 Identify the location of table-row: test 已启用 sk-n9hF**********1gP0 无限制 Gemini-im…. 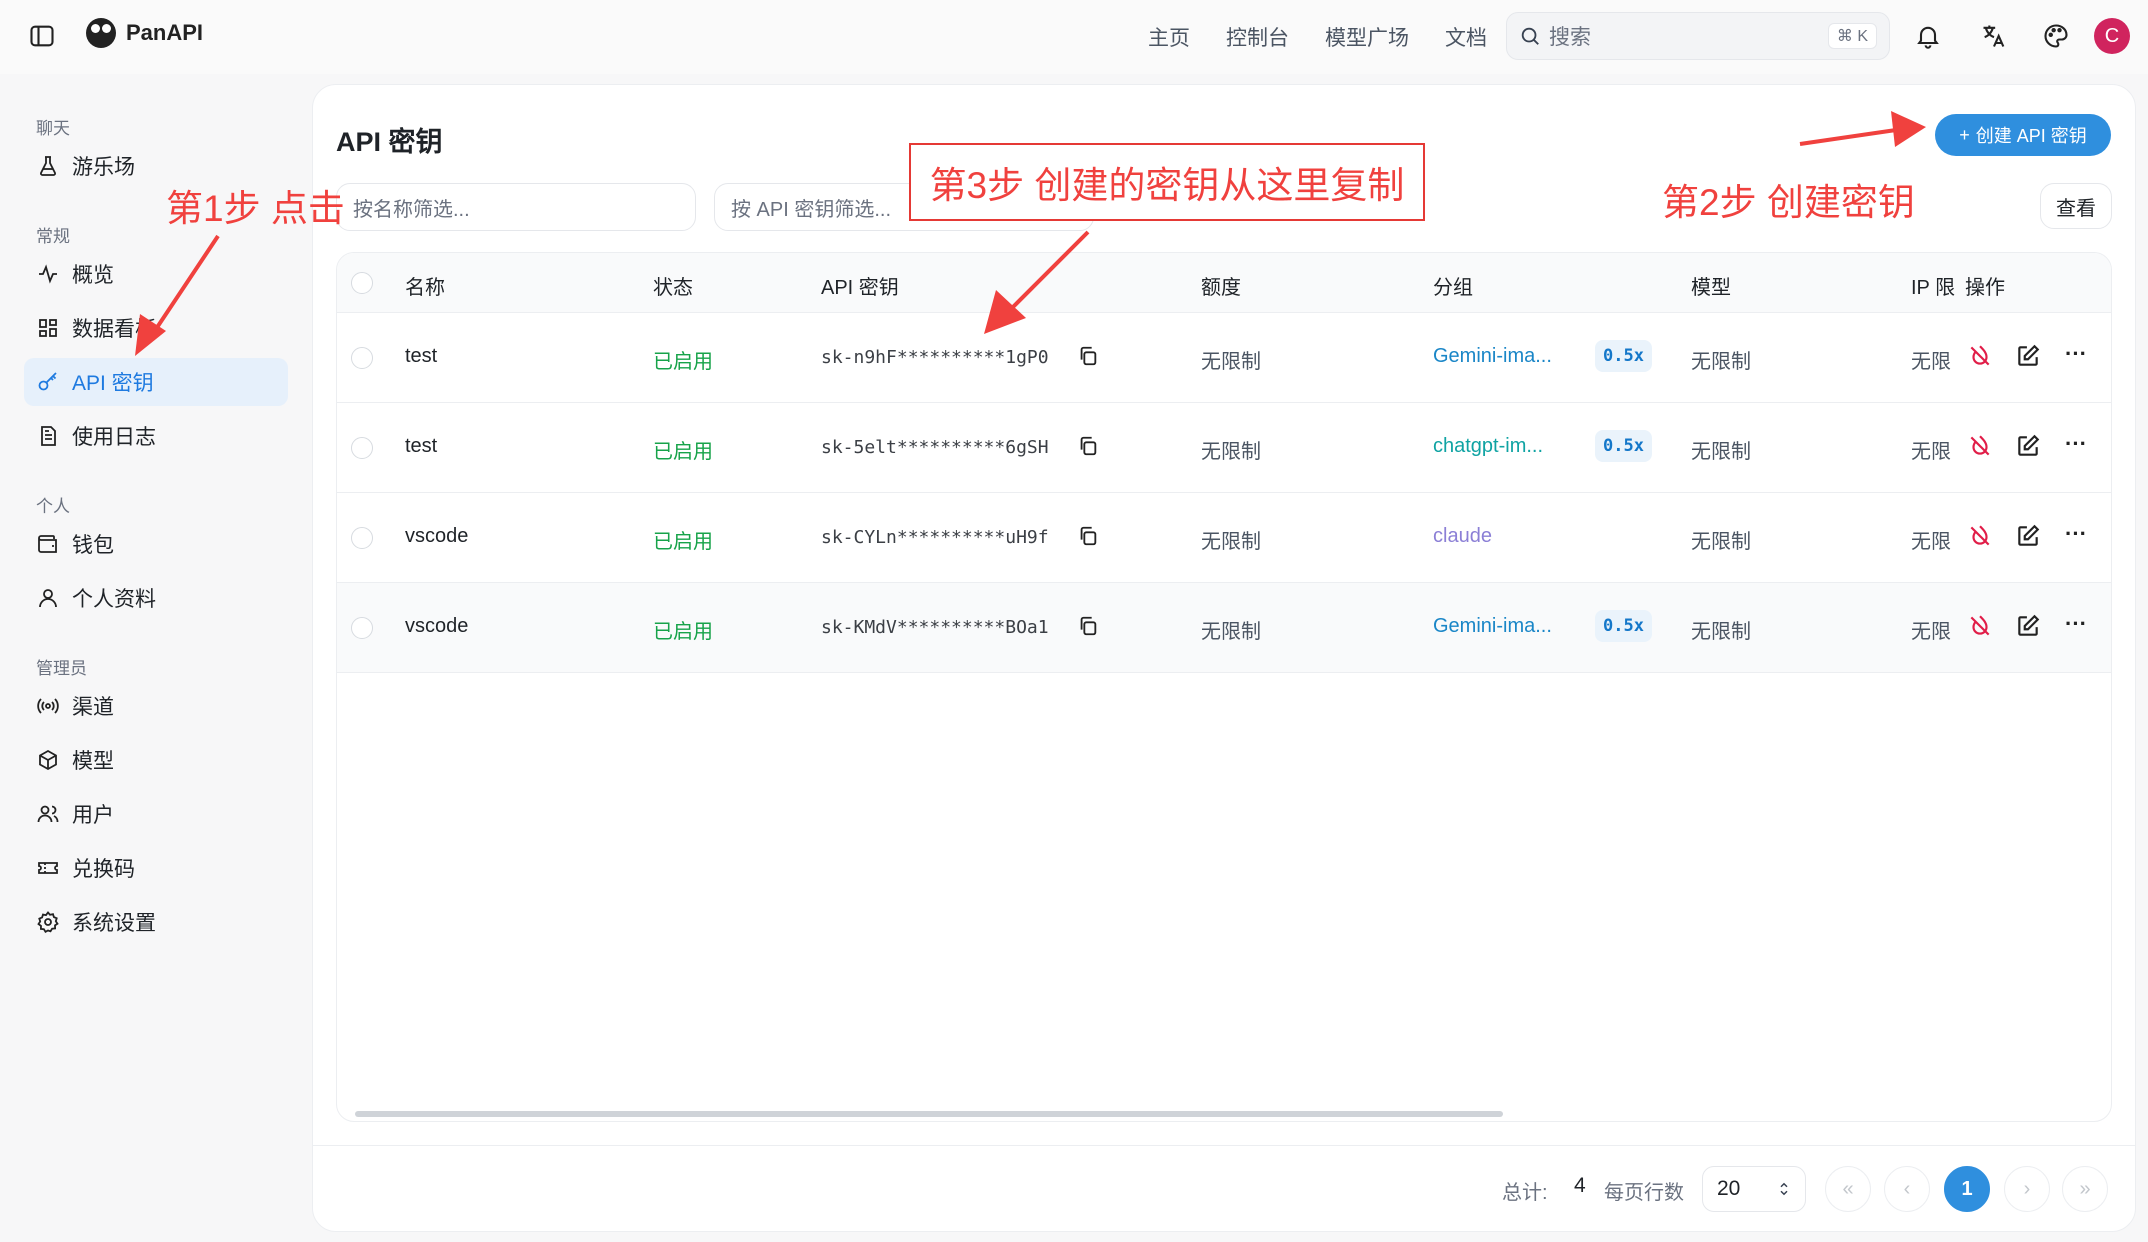
(1224, 358).